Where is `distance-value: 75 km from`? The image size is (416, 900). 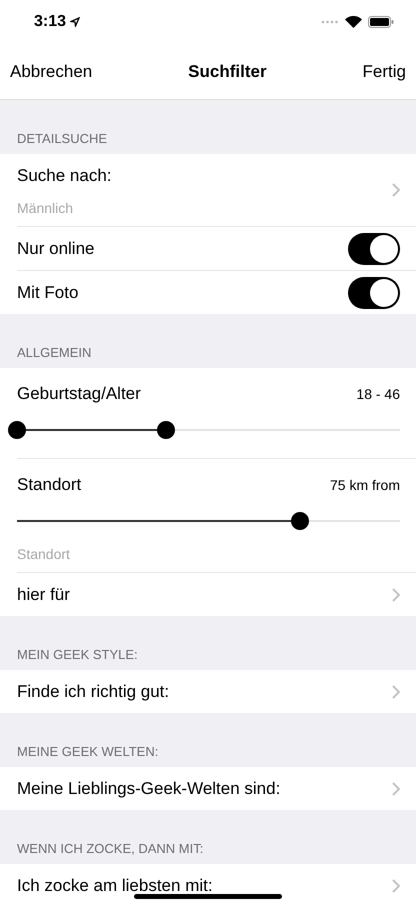 distance-value: 75 km from is located at coordinates (365, 484).